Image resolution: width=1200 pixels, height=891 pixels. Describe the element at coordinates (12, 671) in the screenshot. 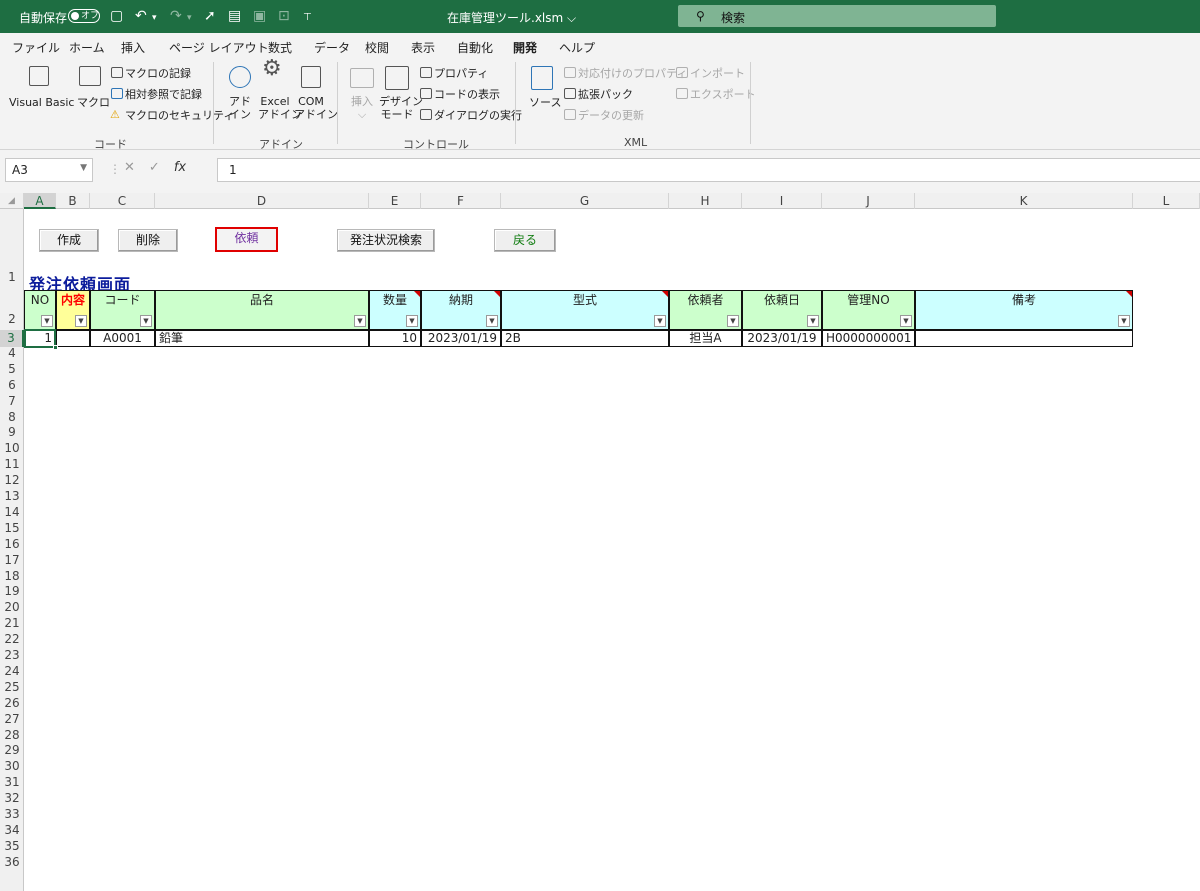

I see `row-header: 24` at that location.